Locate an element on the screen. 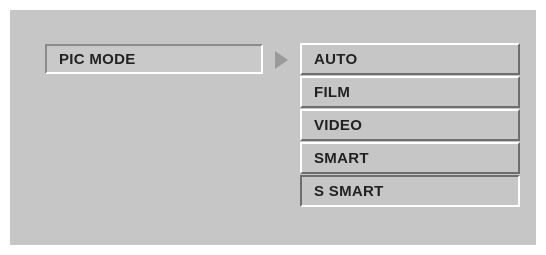 This screenshot has width=546, height=255. option-film: FILM is located at coordinates (410, 92).